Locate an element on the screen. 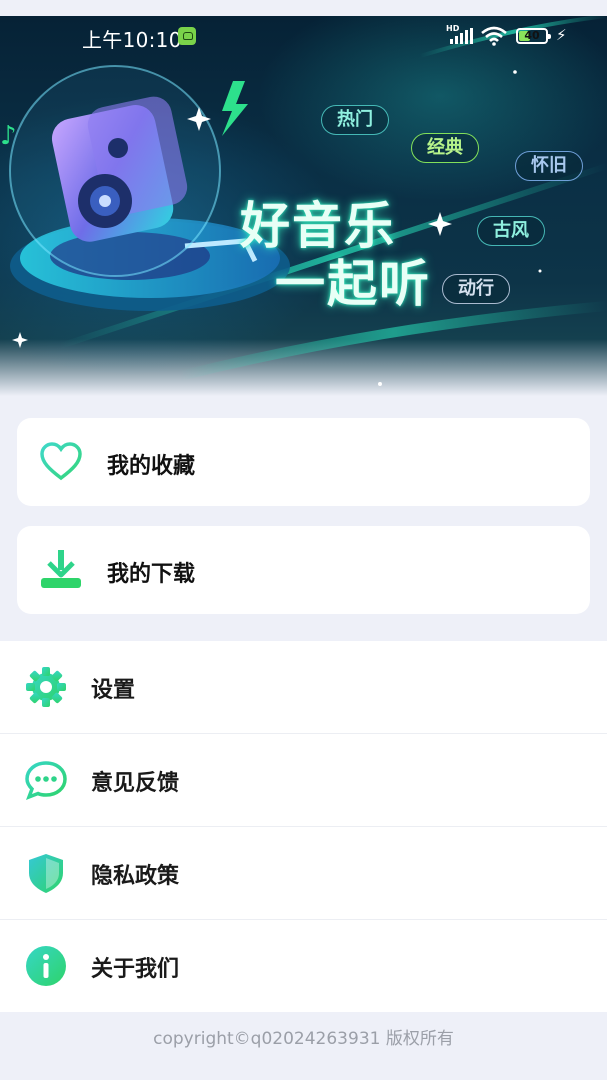 The height and width of the screenshot is (1080, 607). tag-ancient-style: 古风 is located at coordinates (511, 231).